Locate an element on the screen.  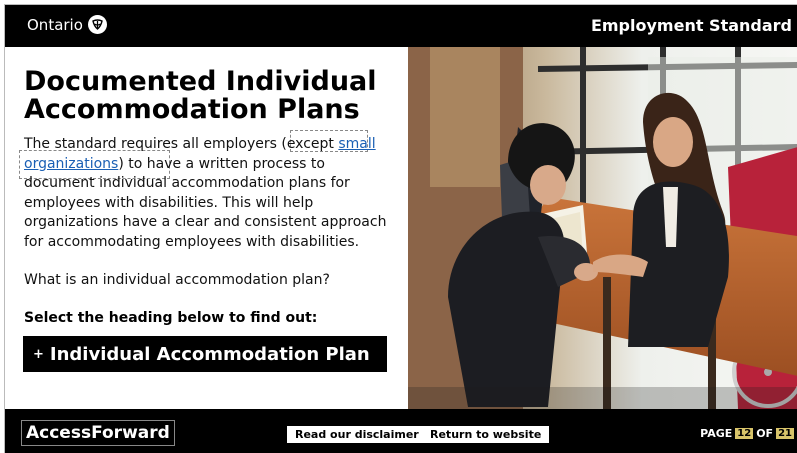
page-of-label: OF is located at coordinates (765, 433).